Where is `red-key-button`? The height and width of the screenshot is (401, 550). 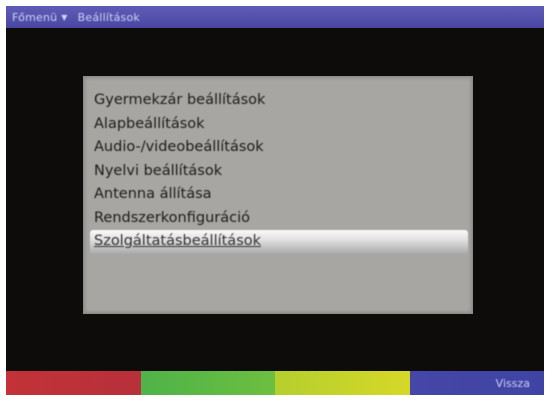
red-key-button is located at coordinates (73, 383).